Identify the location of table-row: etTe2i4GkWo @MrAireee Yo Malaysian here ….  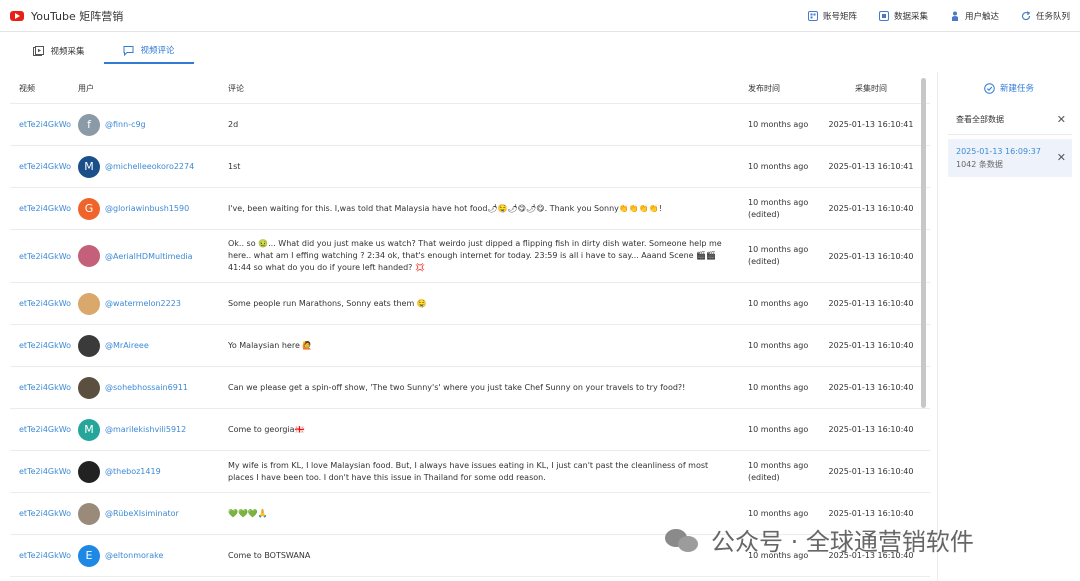
(470, 346).